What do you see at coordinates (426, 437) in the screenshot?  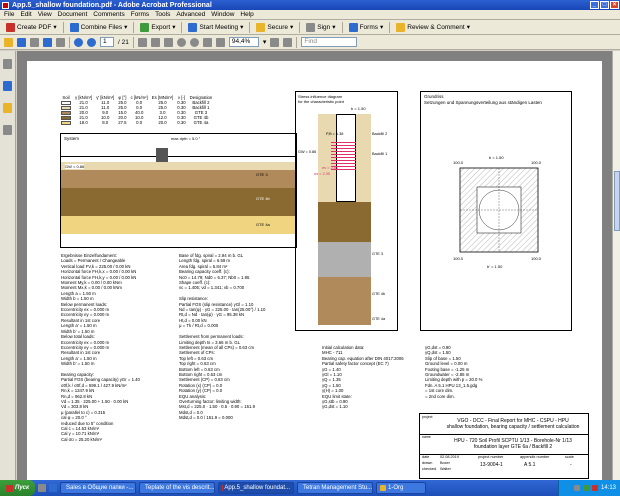 I see `tb-name-label: name` at bounding box center [426, 437].